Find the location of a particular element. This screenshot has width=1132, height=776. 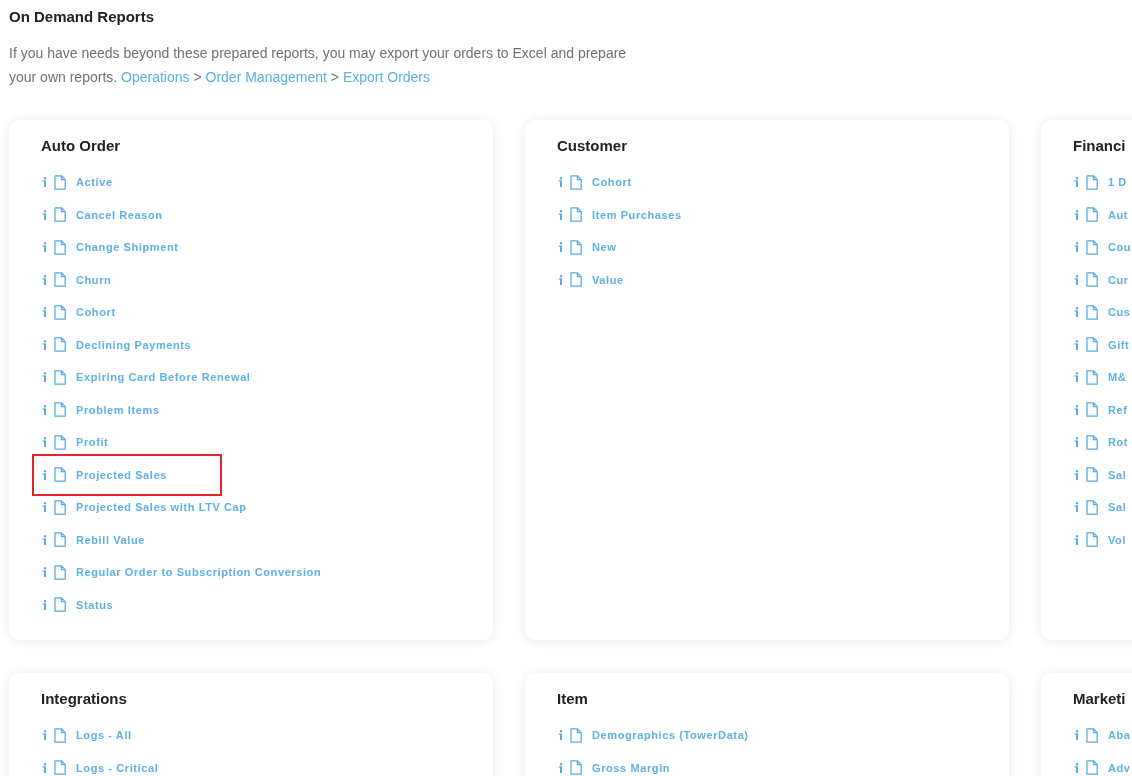

breadcrumb-link: Export Orders is located at coordinates (386, 77).